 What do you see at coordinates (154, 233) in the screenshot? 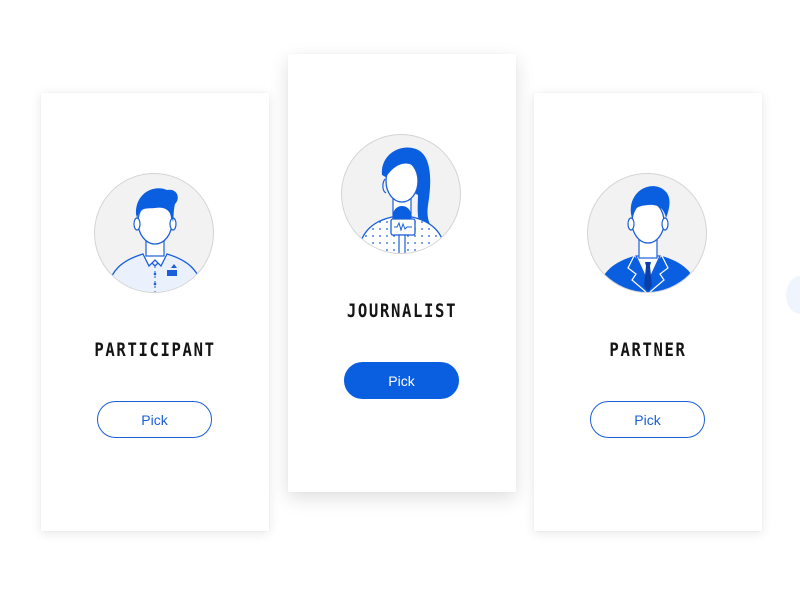
I see `participant-avatar-icon` at bounding box center [154, 233].